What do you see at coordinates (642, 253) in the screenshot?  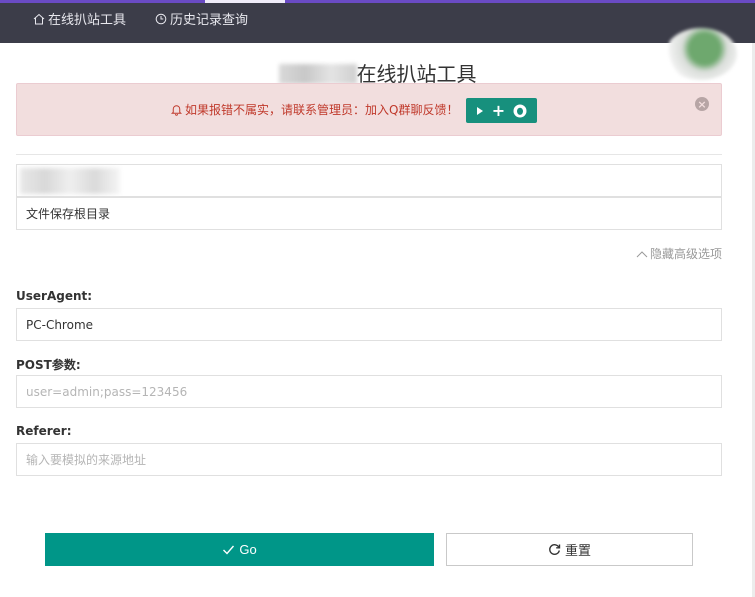 I see `chevron-up-icon` at bounding box center [642, 253].